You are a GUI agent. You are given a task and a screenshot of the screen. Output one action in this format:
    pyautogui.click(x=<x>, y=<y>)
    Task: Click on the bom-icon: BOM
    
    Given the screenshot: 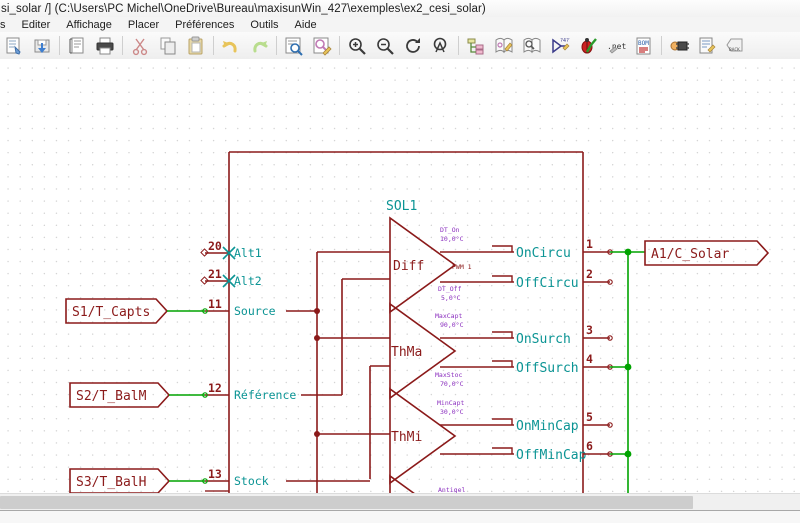 What is the action you would take?
    pyautogui.click(x=644, y=46)
    